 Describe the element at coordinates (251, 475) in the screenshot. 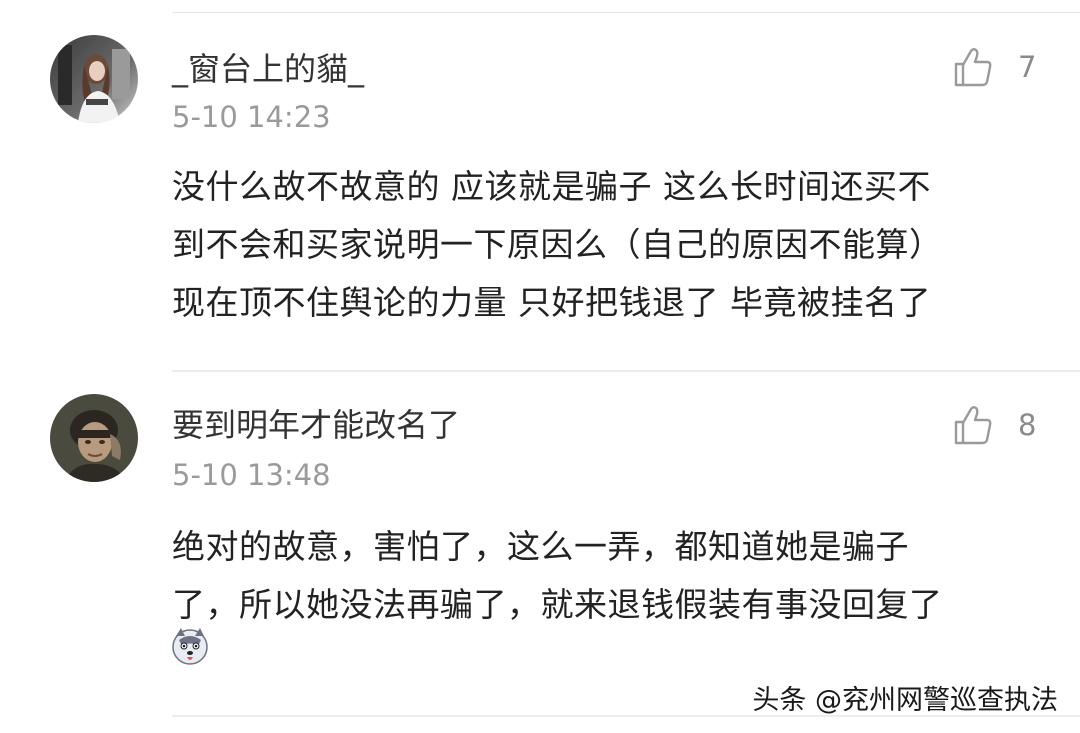

I see `comment-timestamp: 5-10 13:48` at that location.